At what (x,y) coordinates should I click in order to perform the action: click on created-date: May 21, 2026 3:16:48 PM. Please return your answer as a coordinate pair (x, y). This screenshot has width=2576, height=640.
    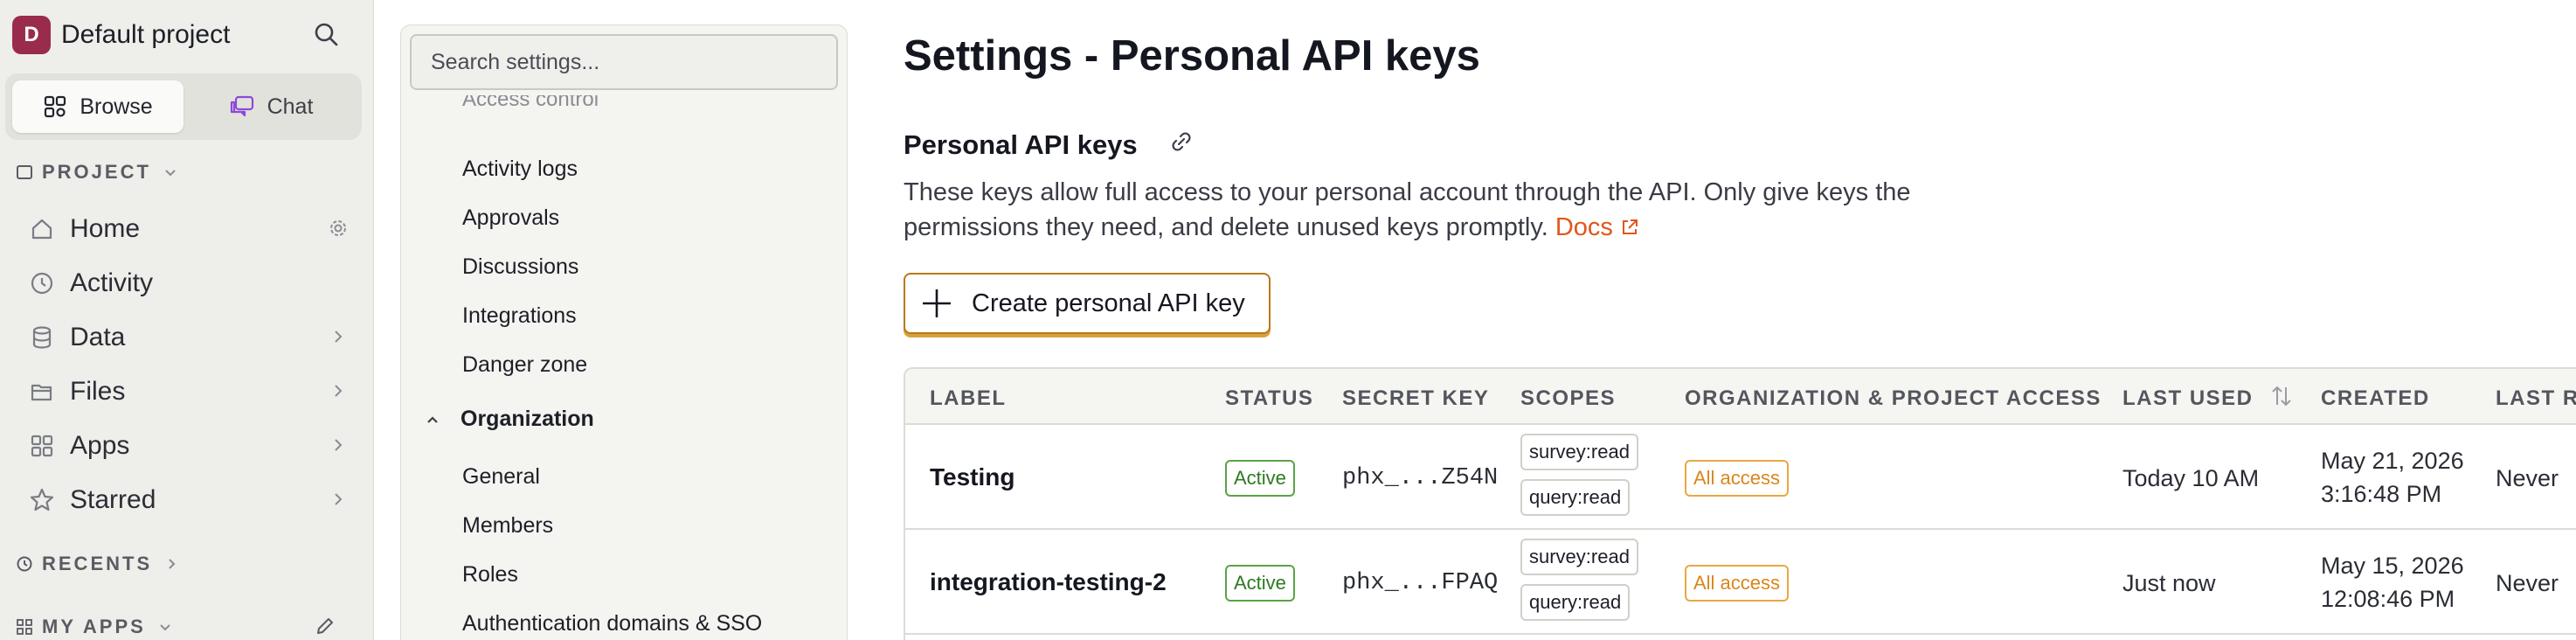
    Looking at the image, I should click on (2392, 477).